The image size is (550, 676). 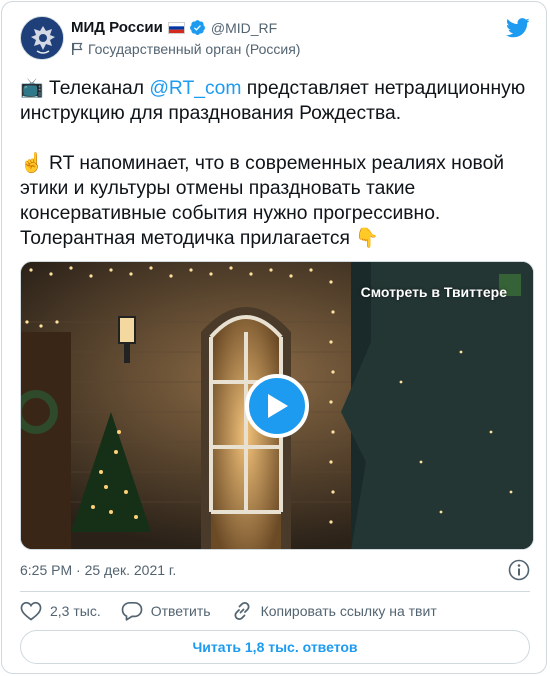 What do you see at coordinates (96, 88) in the screenshot?
I see `tweet-text-segment: Телеканал` at bounding box center [96, 88].